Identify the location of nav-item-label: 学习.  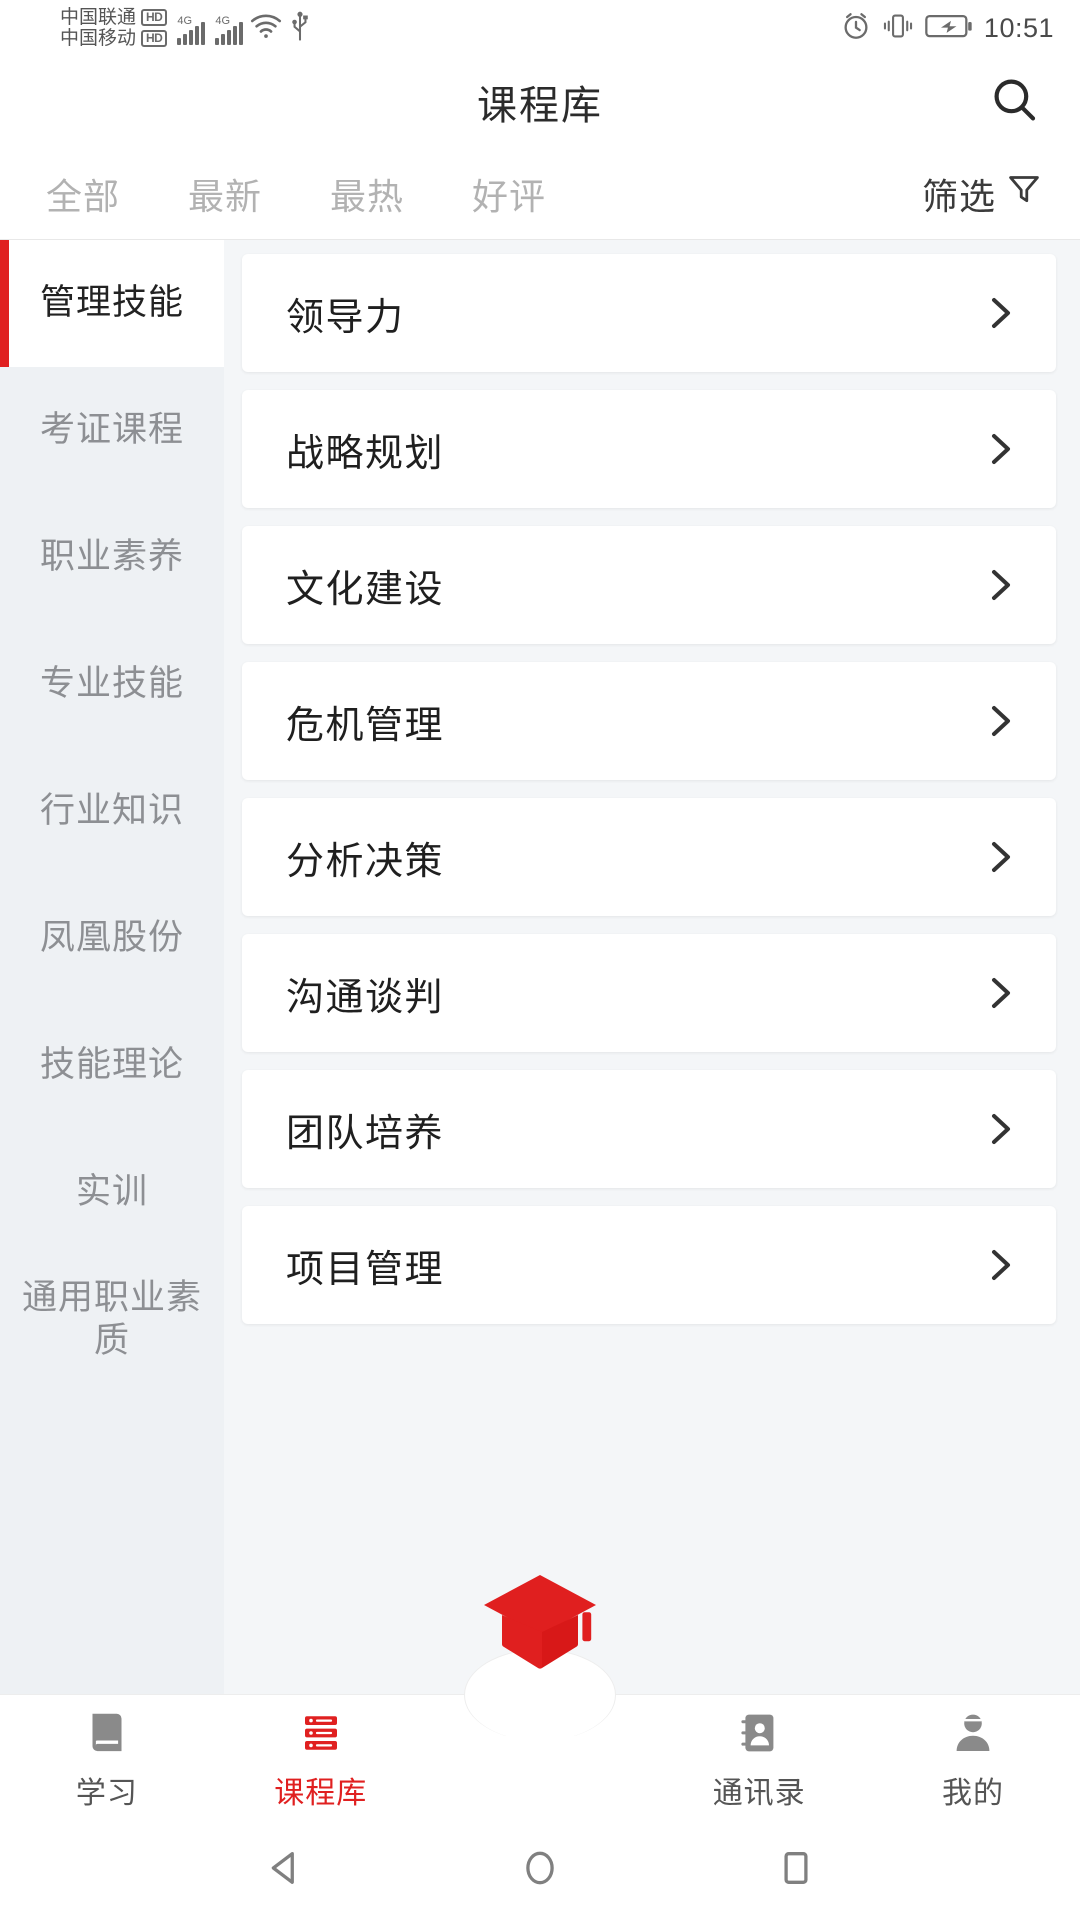
(106, 1793).